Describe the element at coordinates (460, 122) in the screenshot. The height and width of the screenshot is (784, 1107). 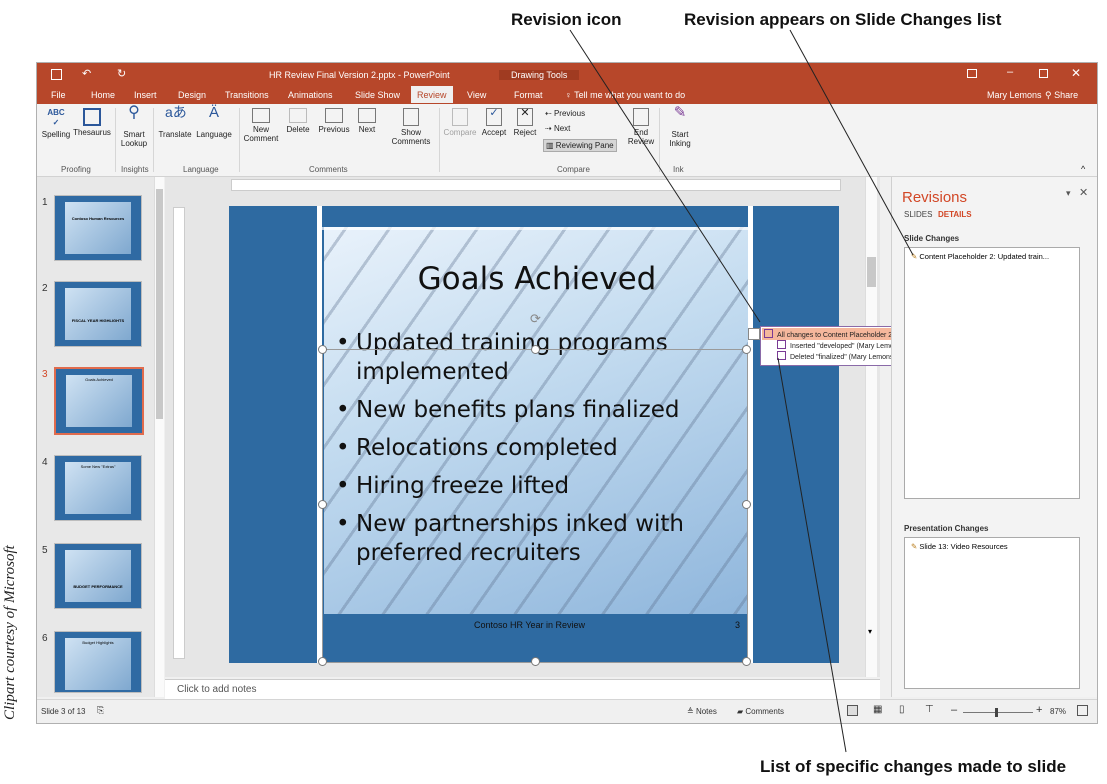
I see `compare-button: Compare` at that location.